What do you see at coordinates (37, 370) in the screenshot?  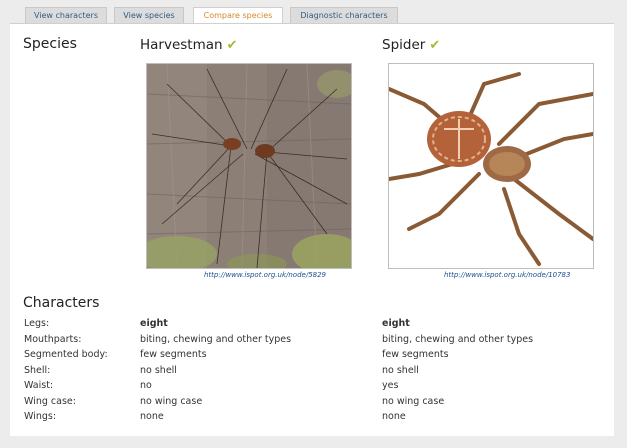 I see `character-label: Shell:` at bounding box center [37, 370].